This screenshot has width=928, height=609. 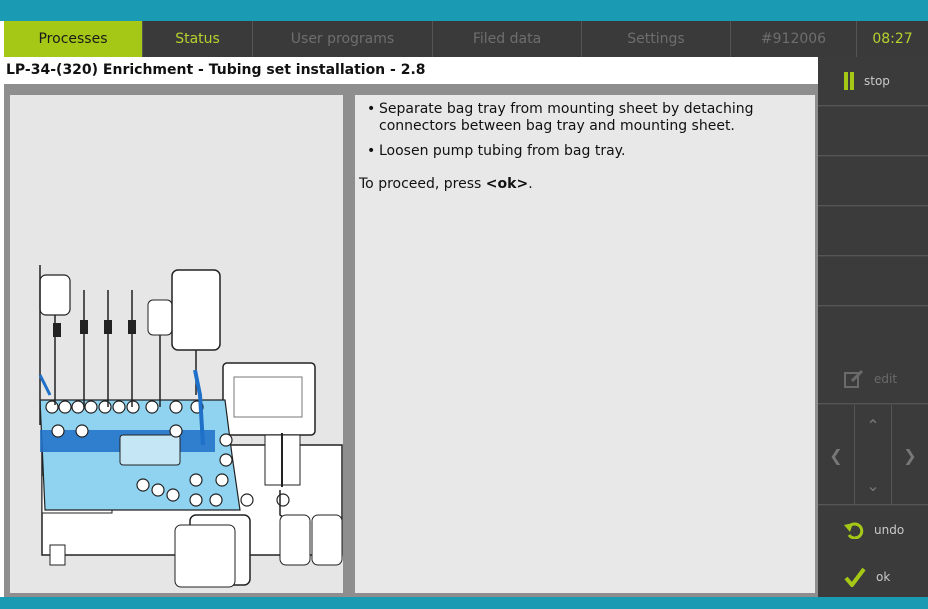 I want to click on arrow-up-icon: ⌃, so click(x=873, y=425).